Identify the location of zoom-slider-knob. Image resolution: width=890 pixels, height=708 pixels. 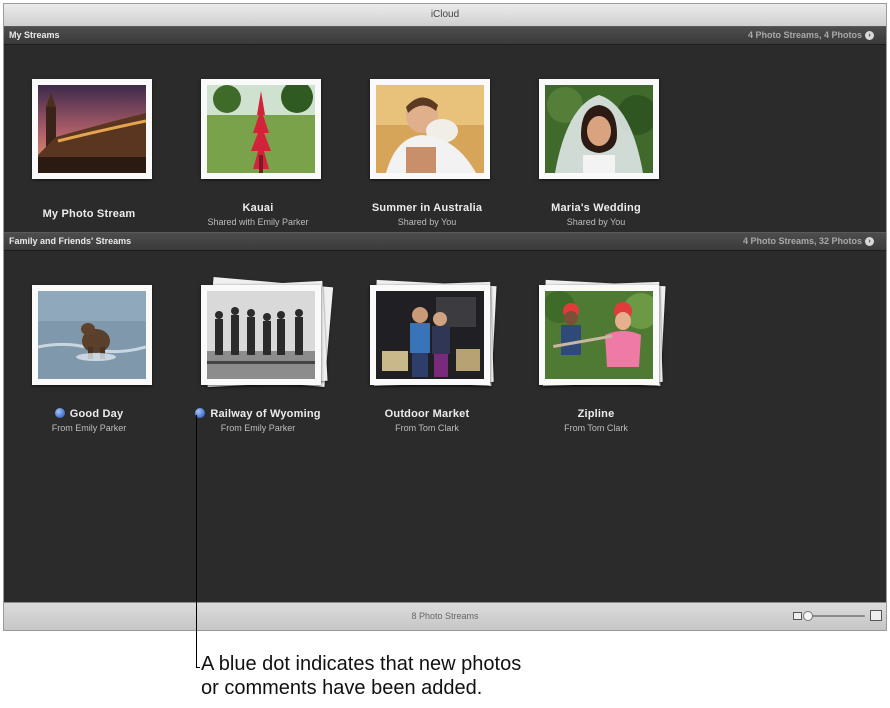
(808, 616).